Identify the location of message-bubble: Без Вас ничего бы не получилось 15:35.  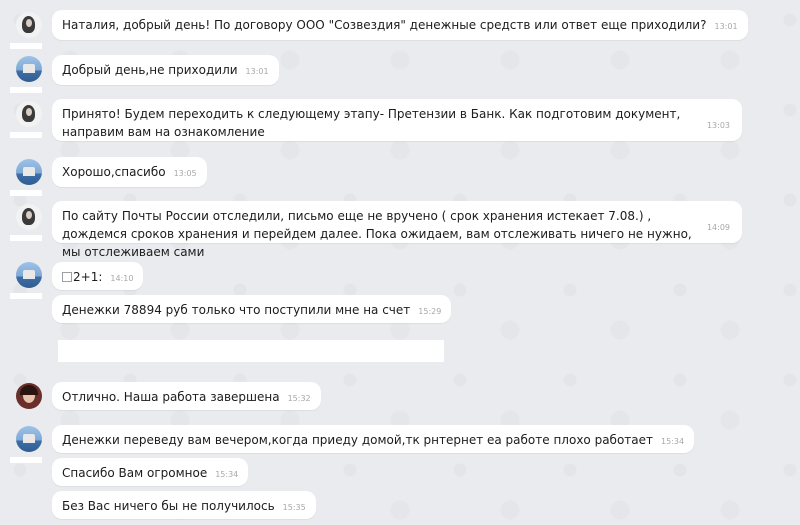
(184, 505).